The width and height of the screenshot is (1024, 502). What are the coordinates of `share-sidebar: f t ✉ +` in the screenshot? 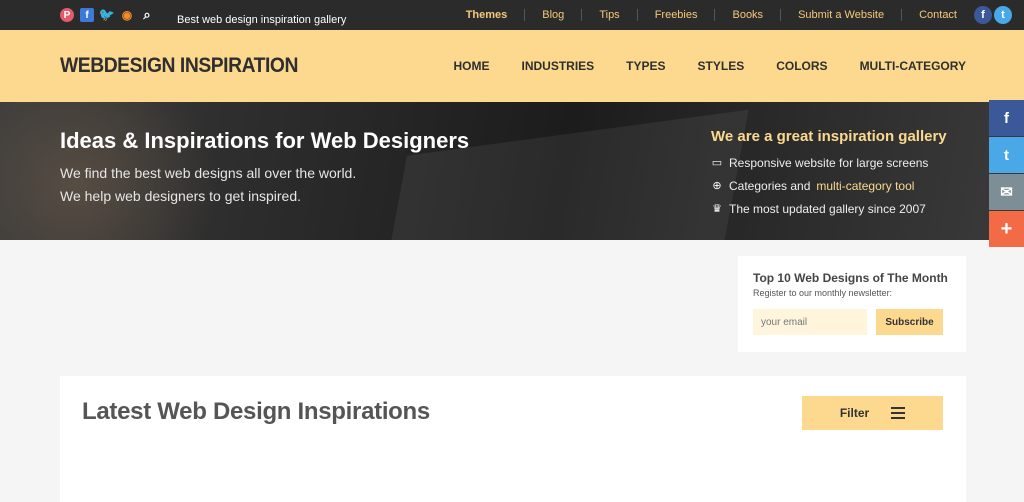 It's located at (1006, 174).